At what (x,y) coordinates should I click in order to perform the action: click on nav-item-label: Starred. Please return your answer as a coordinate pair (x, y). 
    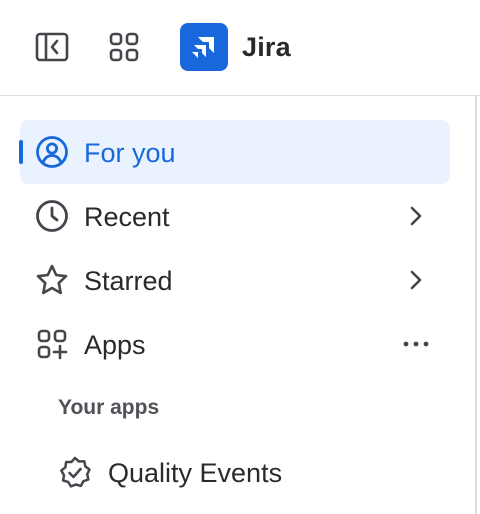
    Looking at the image, I should click on (128, 281).